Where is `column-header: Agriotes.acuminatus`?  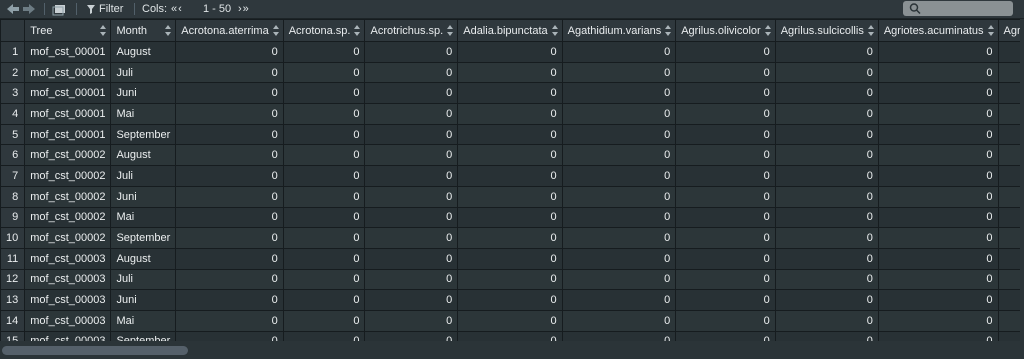 column-header: Agriotes.acuminatus is located at coordinates (938, 30).